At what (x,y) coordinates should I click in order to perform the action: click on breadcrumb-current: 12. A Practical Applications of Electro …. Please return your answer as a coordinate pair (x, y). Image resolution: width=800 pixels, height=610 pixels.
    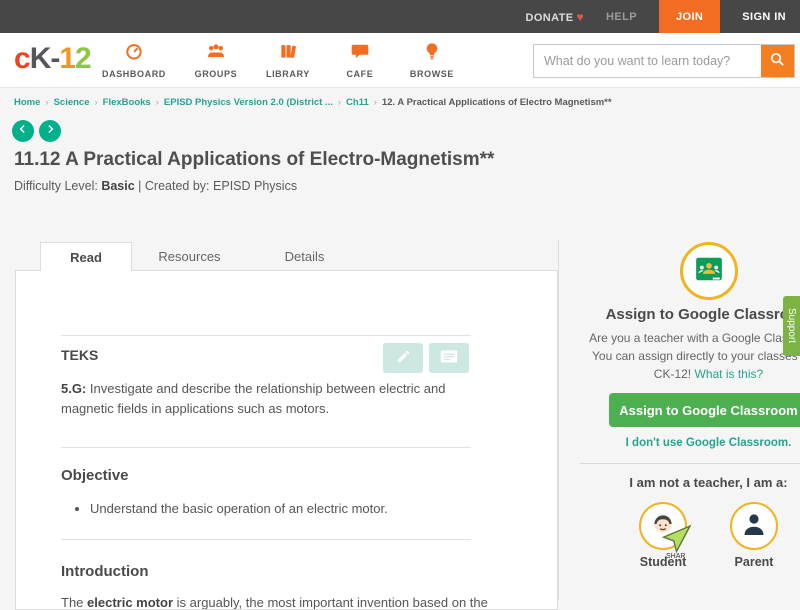
    Looking at the image, I should click on (497, 102).